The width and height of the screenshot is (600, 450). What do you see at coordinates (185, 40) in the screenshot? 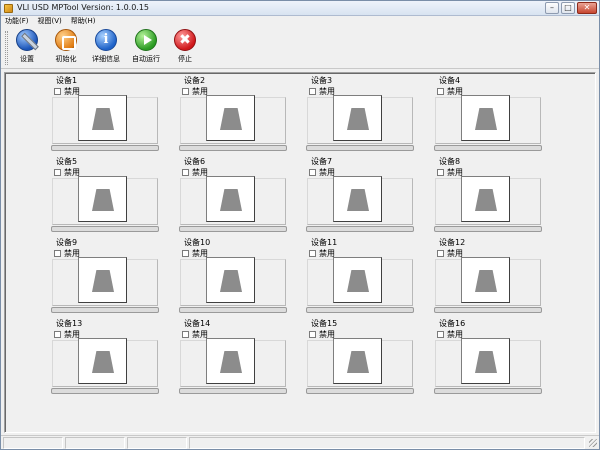
I see `stop-icon: ✖` at bounding box center [185, 40].